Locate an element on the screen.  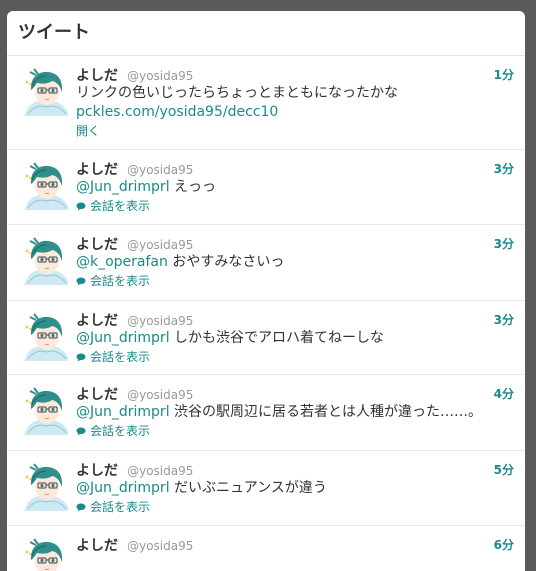
tweet-body: だいぶニュアンスが違う is located at coordinates (248, 488).